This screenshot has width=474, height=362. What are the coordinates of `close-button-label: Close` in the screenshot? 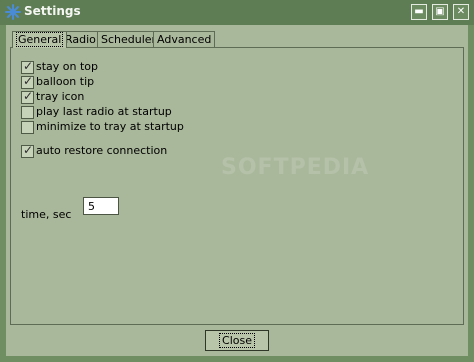 It's located at (237, 340).